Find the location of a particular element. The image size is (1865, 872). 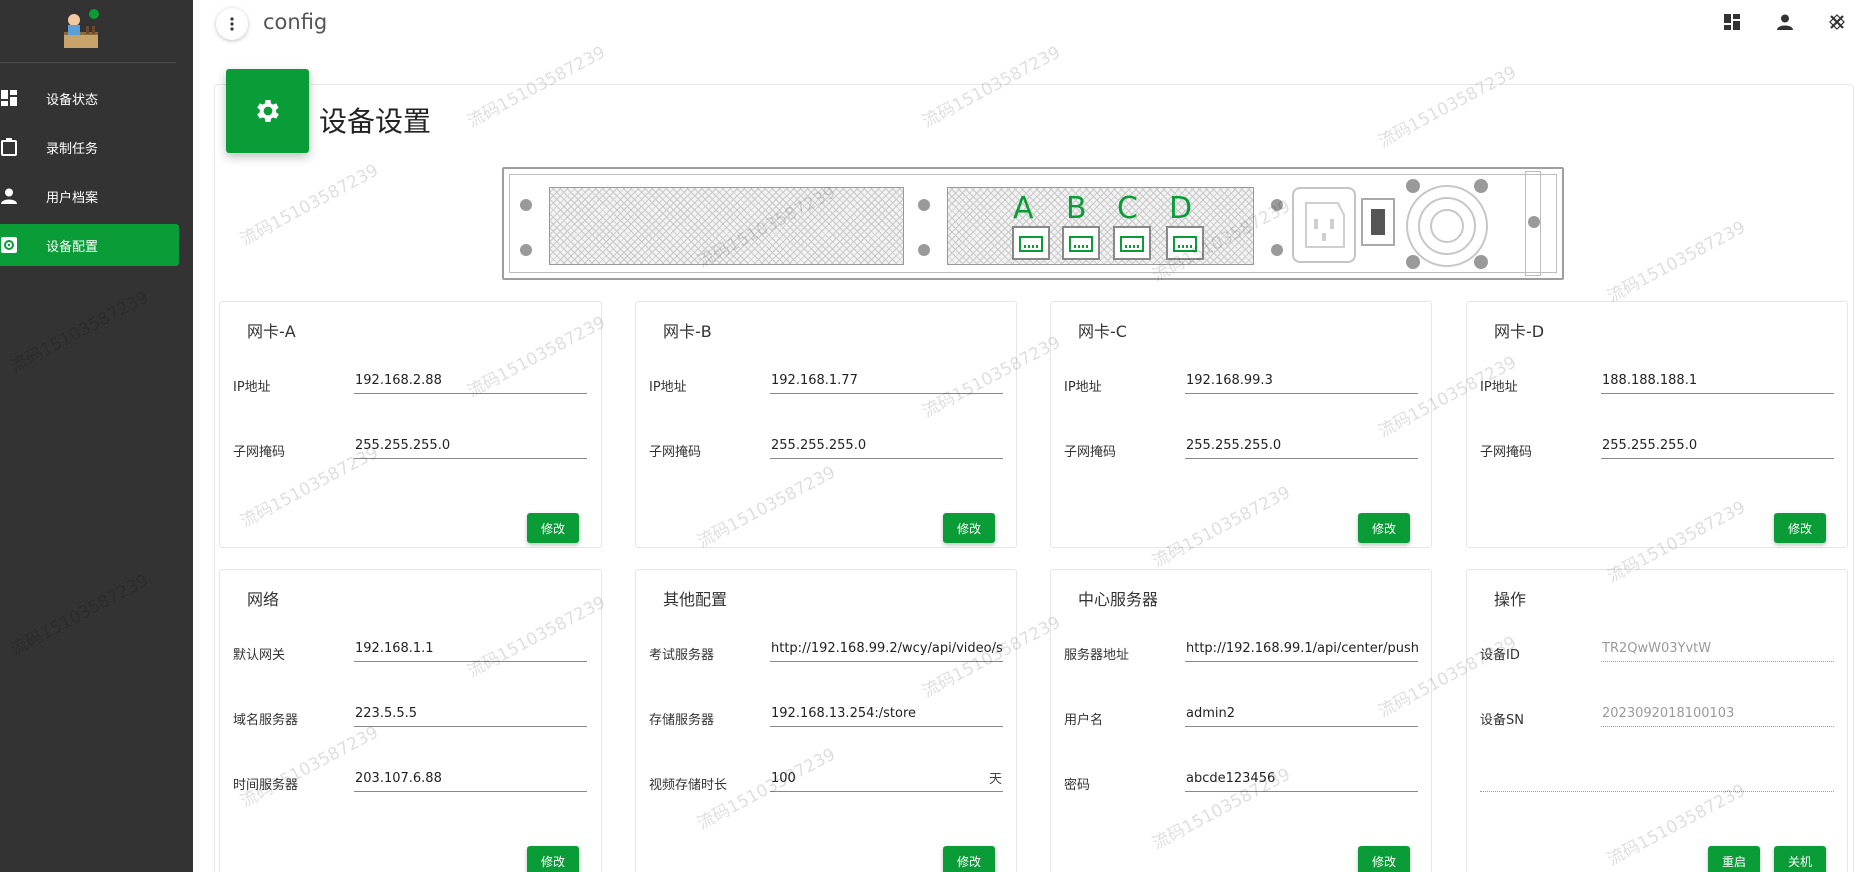

card-title: 操作 is located at coordinates (1510, 599).